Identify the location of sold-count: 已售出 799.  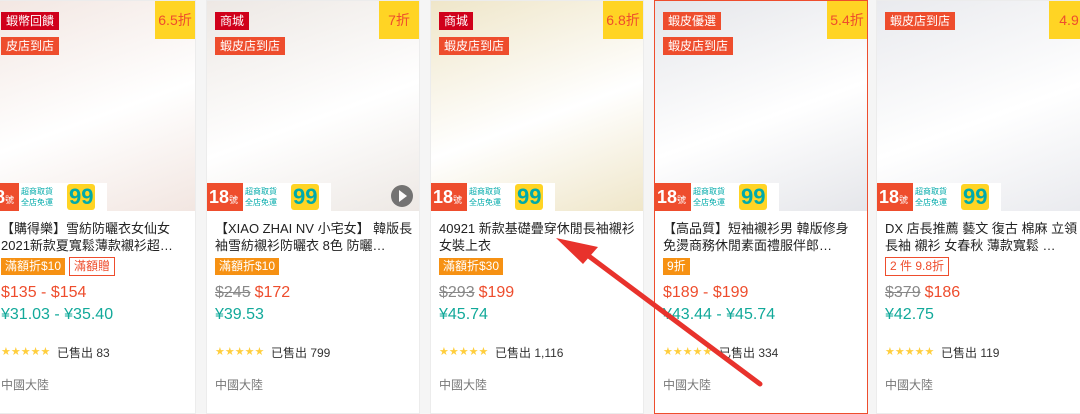
(301, 353).